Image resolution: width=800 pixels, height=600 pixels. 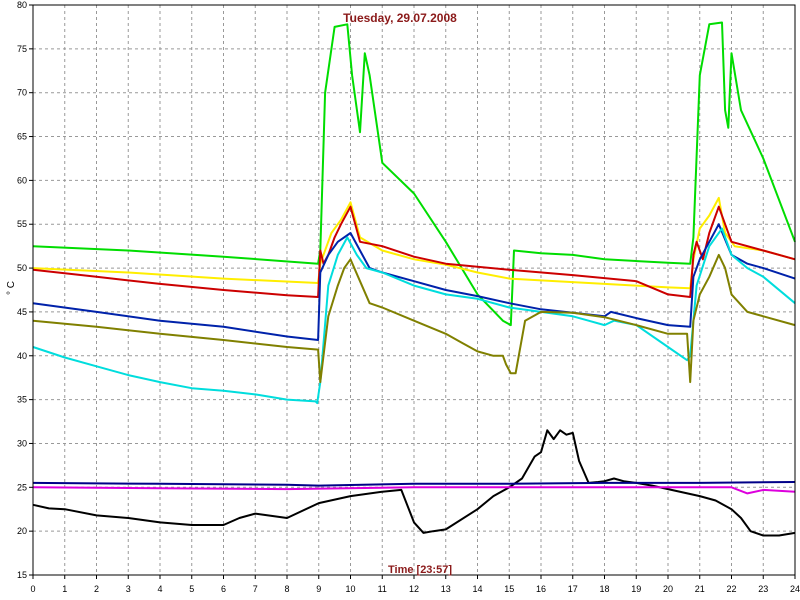 What do you see at coordinates (32, 589) in the screenshot?
I see `x-tick-label: 0` at bounding box center [32, 589].